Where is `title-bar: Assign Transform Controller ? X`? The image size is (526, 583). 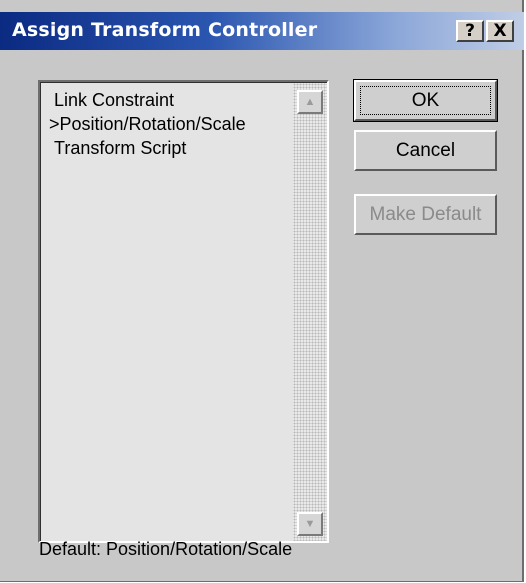
title-bar: Assign Transform Controller ? X is located at coordinates (262, 31).